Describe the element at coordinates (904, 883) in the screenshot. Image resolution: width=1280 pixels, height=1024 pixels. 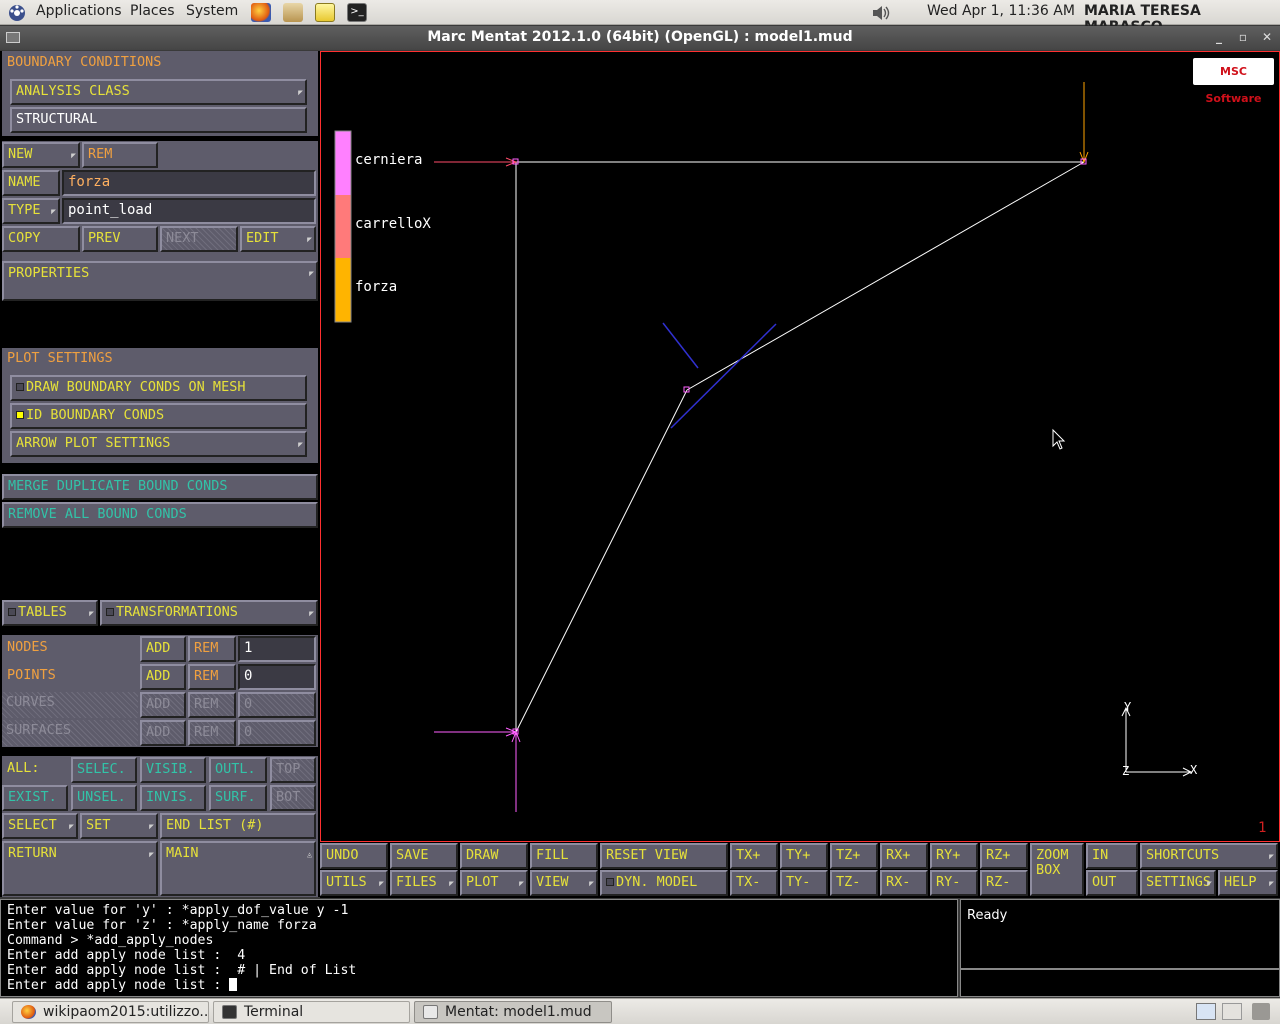
I see `rx-minus-button: RX-` at that location.